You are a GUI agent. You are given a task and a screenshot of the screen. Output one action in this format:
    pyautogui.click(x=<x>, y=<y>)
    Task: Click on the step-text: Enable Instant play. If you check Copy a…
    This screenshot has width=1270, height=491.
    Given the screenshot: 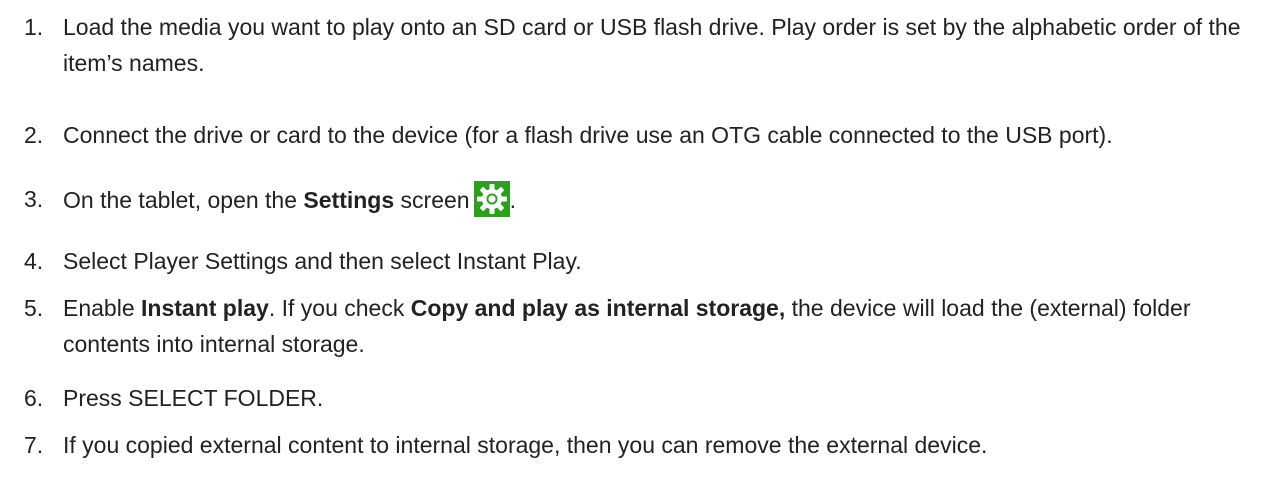 What is the action you would take?
    pyautogui.click(x=660, y=326)
    